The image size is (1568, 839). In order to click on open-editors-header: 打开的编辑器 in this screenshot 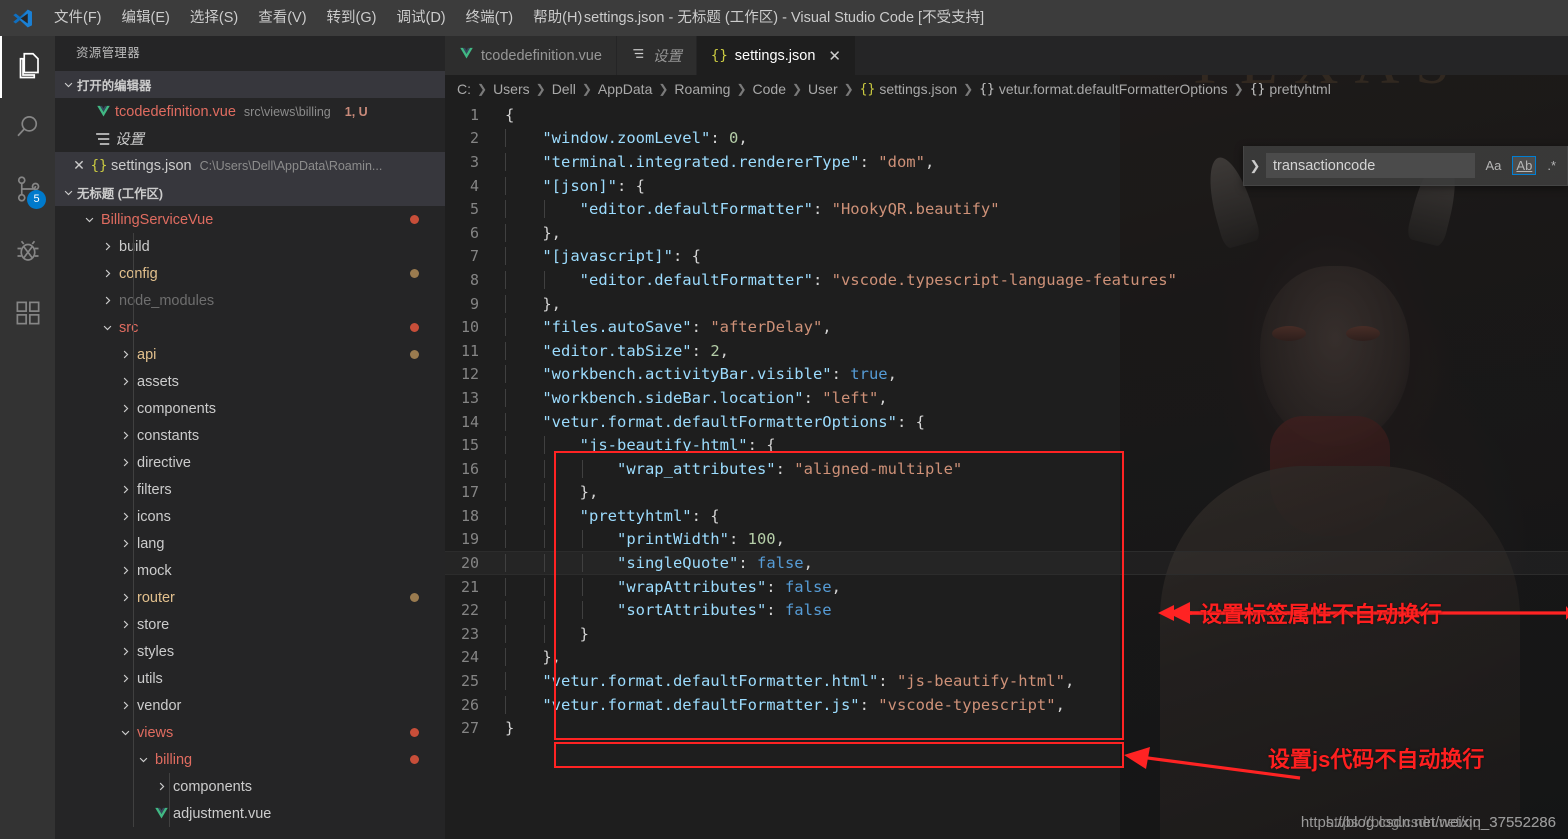, I will do `click(250, 84)`.